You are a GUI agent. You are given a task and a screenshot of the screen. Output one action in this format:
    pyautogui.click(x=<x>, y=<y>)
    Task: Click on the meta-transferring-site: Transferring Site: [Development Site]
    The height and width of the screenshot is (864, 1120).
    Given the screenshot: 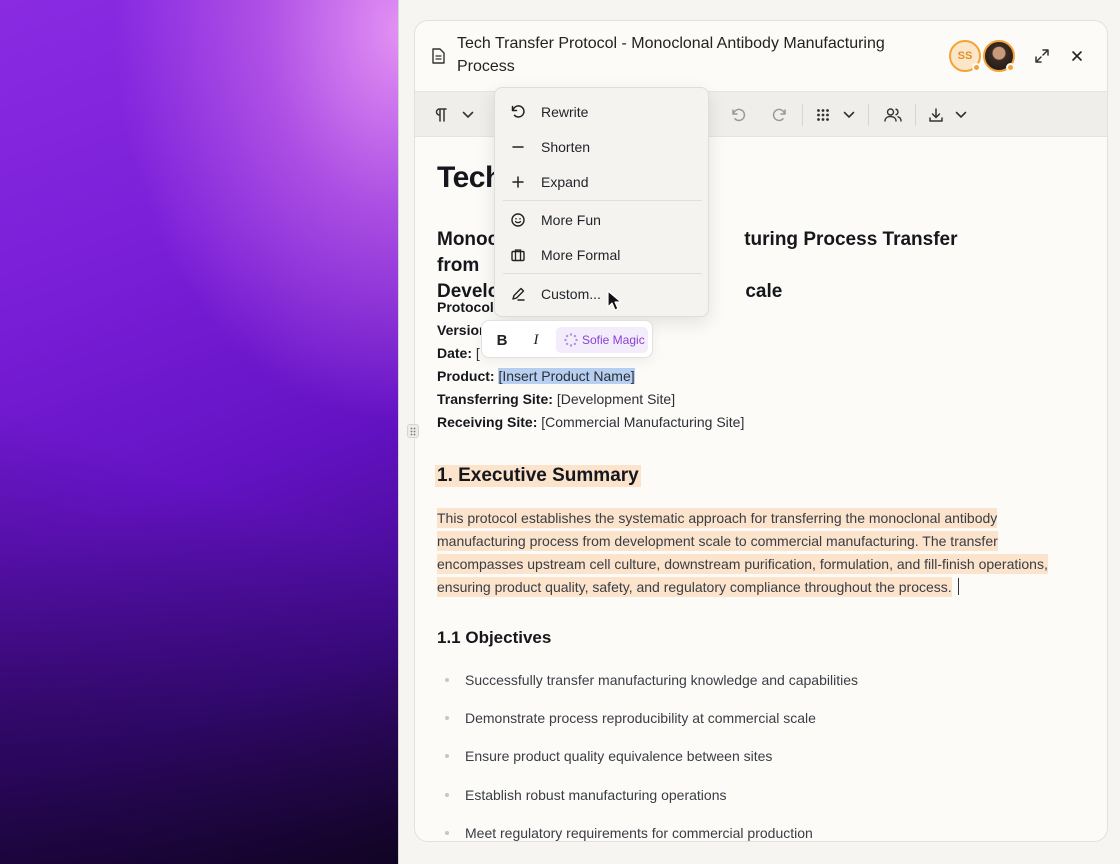 What is the action you would take?
    pyautogui.click(x=556, y=399)
    